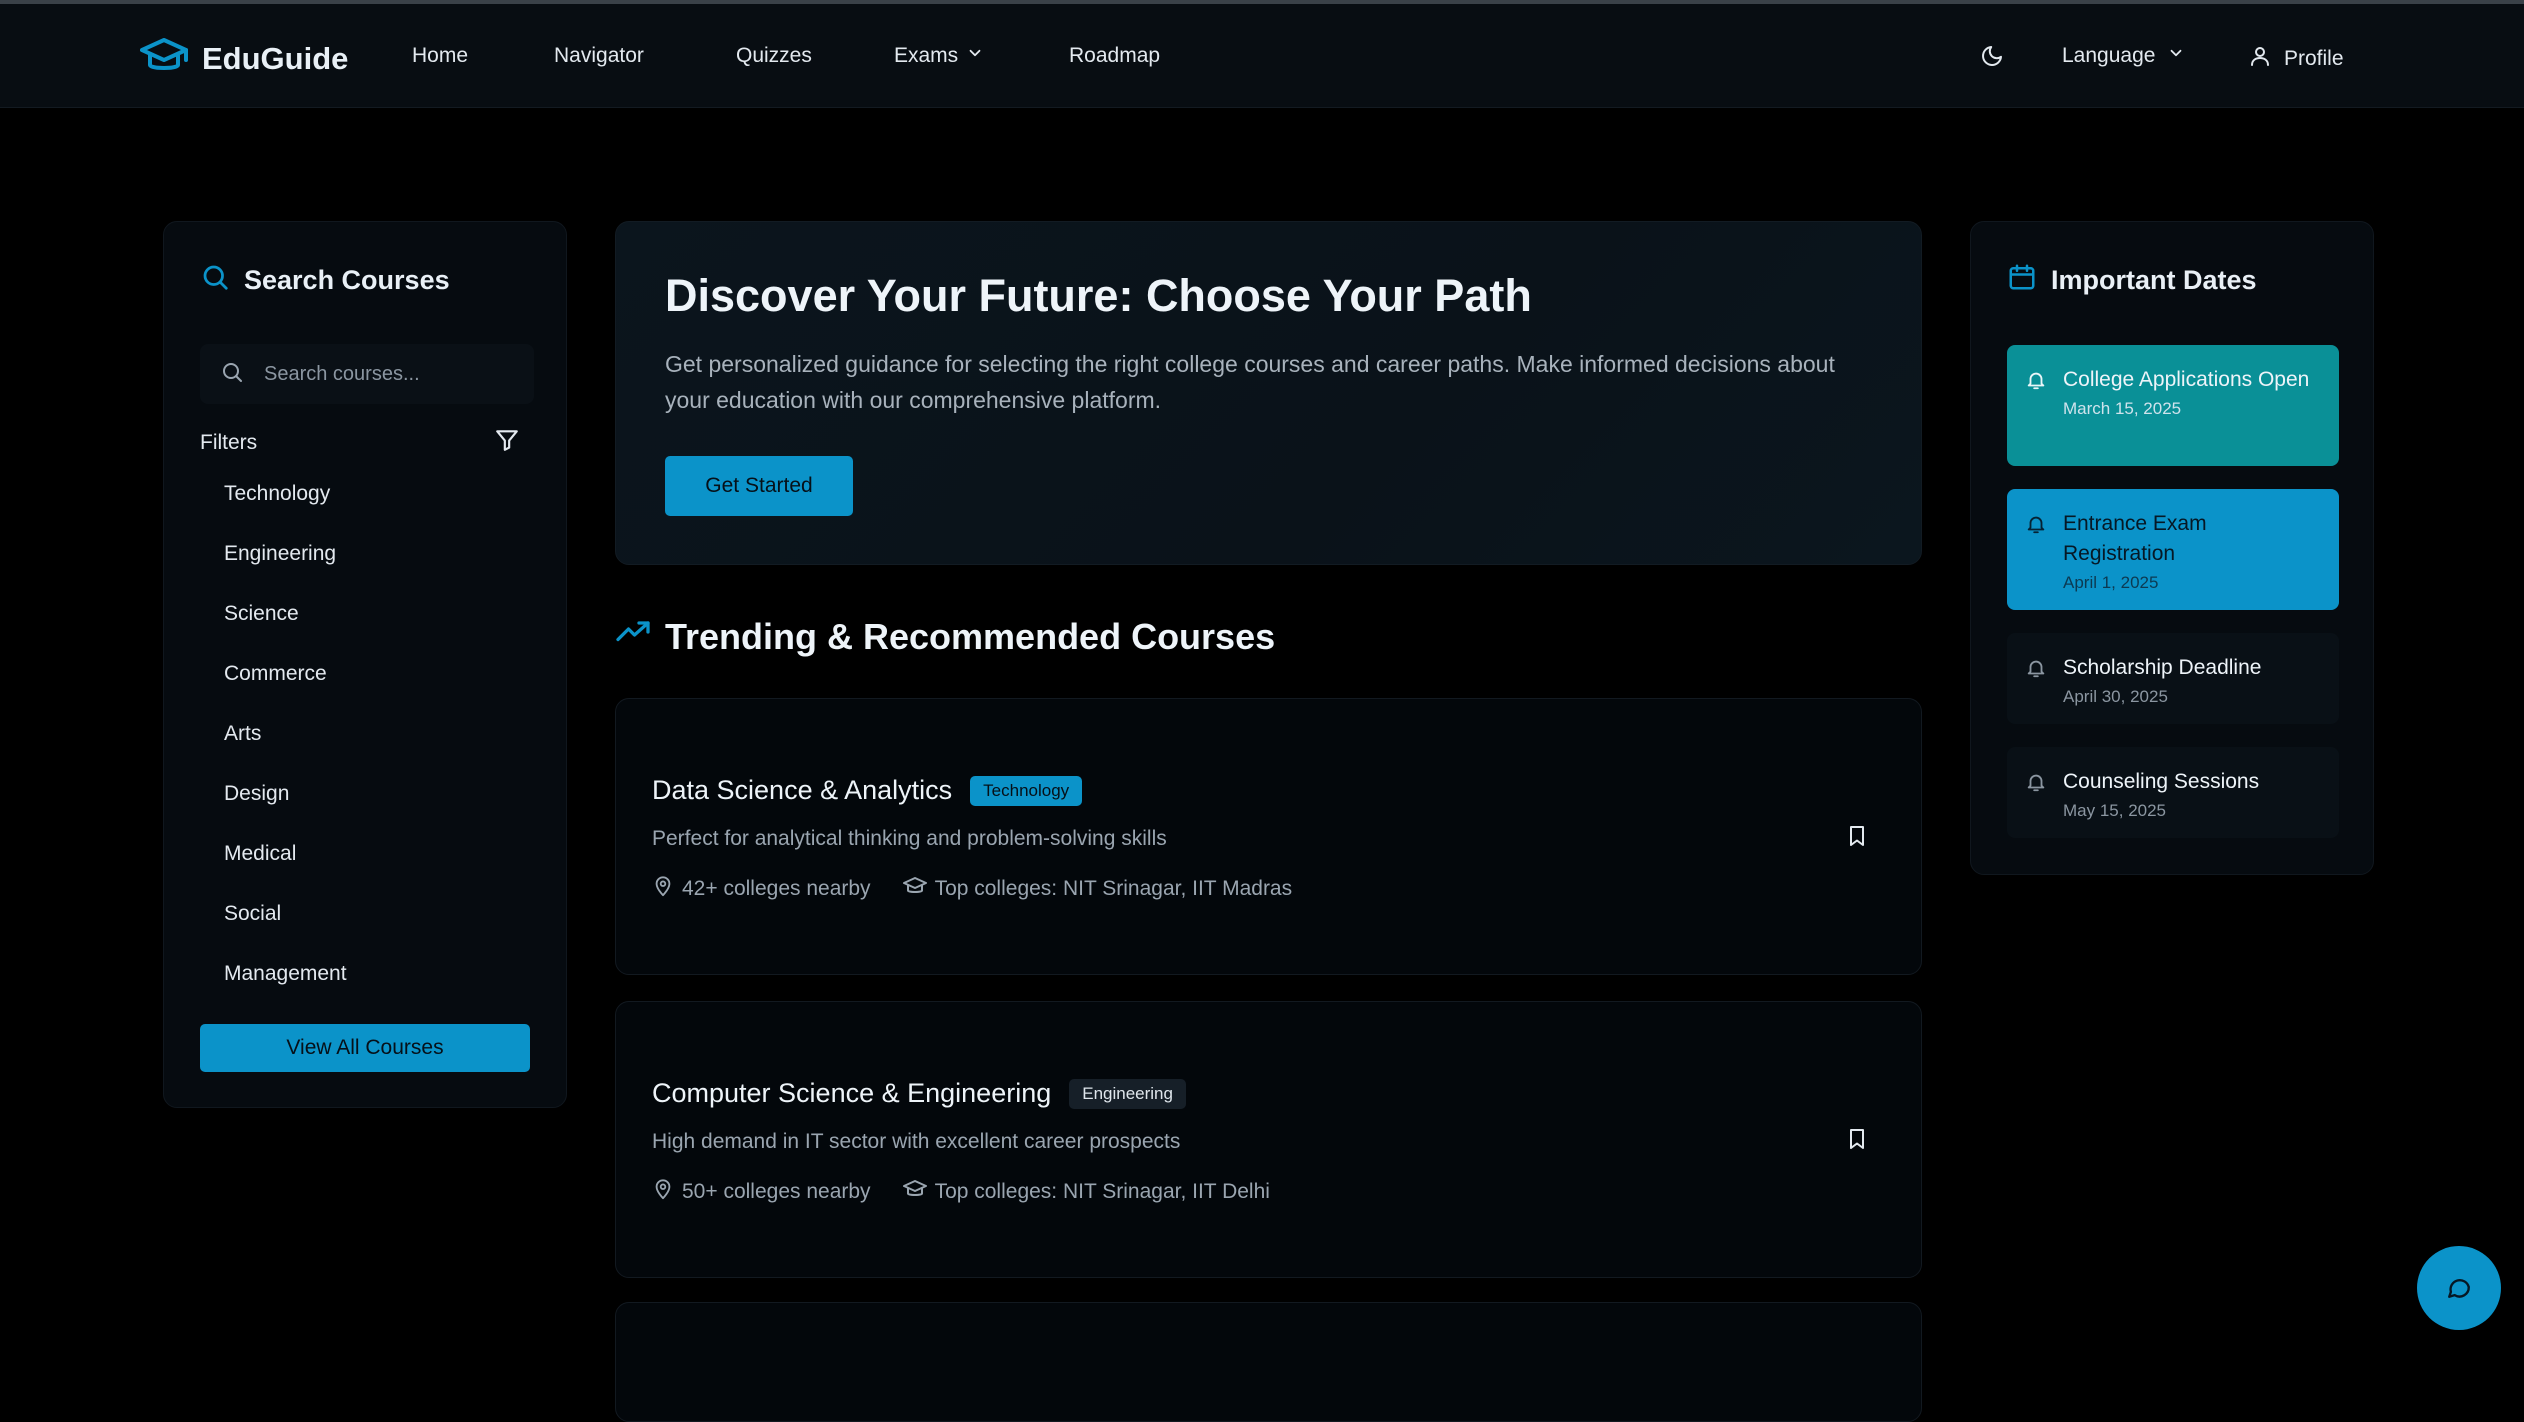 Image resolution: width=2524 pixels, height=1422 pixels. I want to click on date-value: March 15, 2025, so click(2122, 408).